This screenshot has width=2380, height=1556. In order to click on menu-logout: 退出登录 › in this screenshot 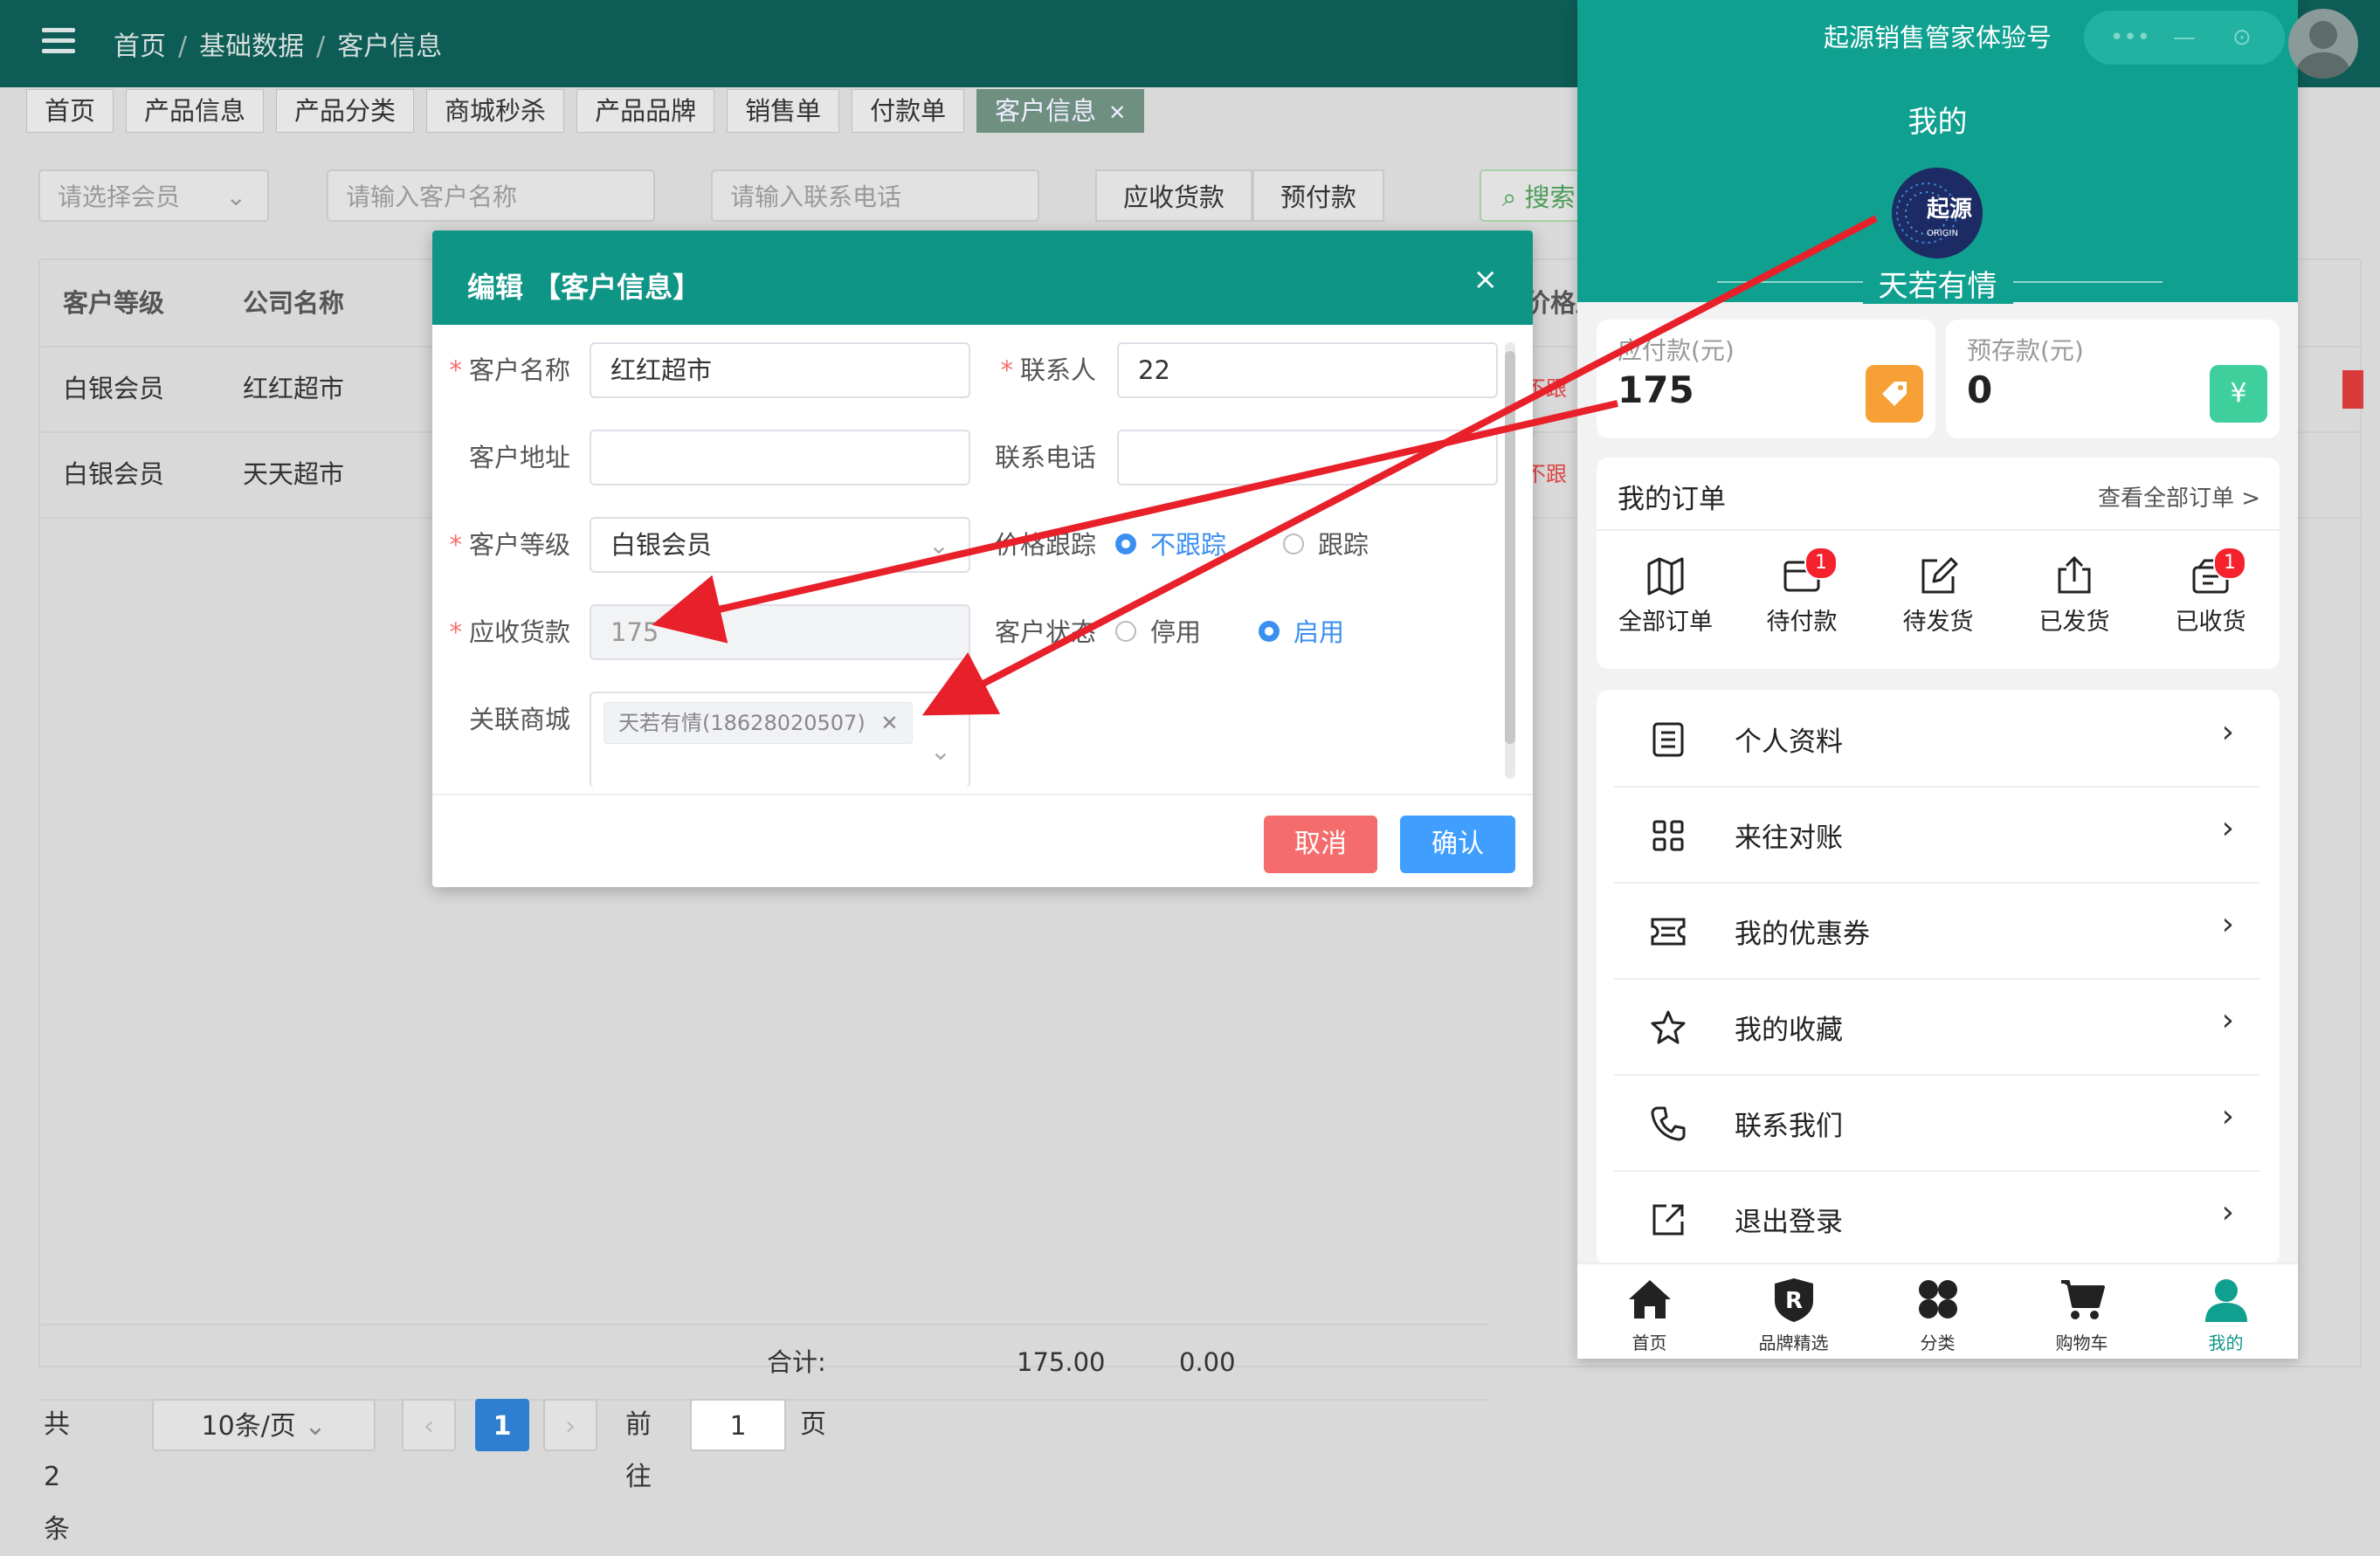, I will do `click(1937, 1218)`.